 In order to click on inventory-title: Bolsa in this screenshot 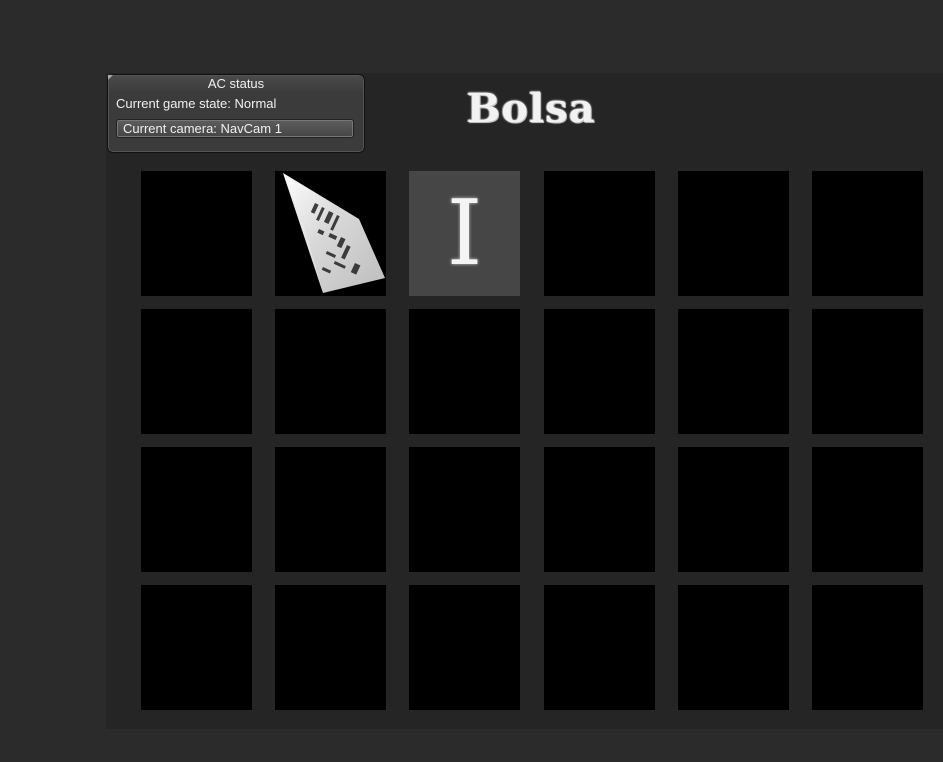, I will do `click(531, 108)`.